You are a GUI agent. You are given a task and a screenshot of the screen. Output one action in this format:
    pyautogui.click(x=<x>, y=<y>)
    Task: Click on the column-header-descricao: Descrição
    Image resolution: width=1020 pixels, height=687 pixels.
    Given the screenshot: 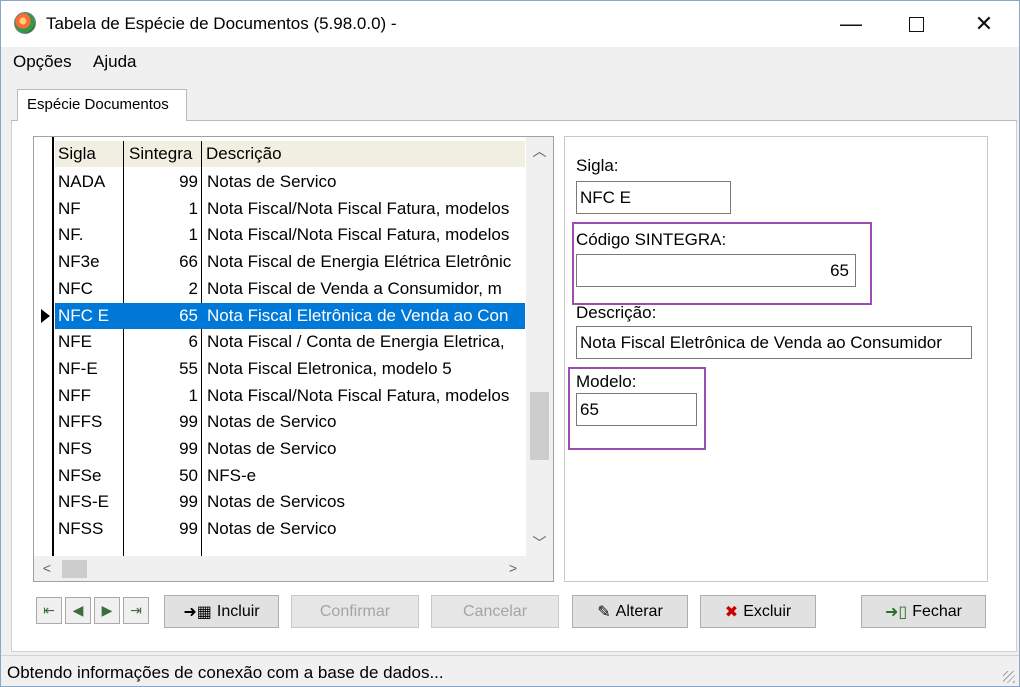 What is the action you would take?
    pyautogui.click(x=242, y=154)
    